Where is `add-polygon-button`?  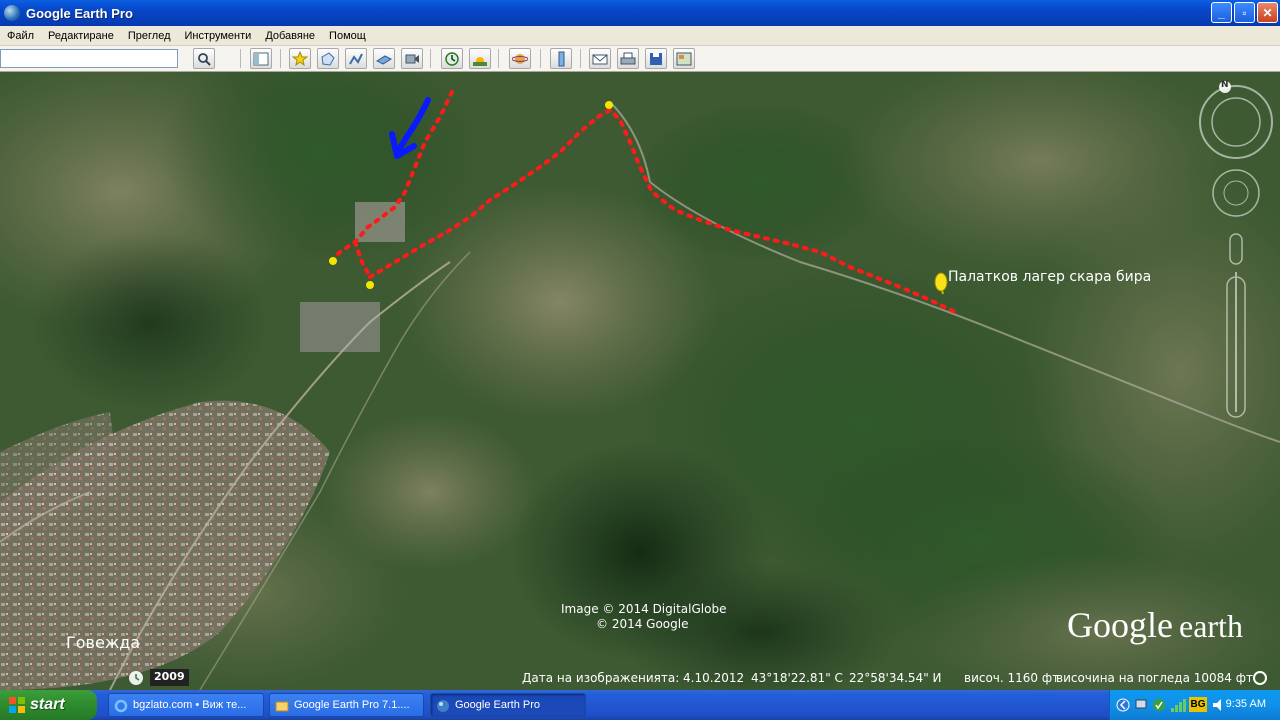 add-polygon-button is located at coordinates (328, 58).